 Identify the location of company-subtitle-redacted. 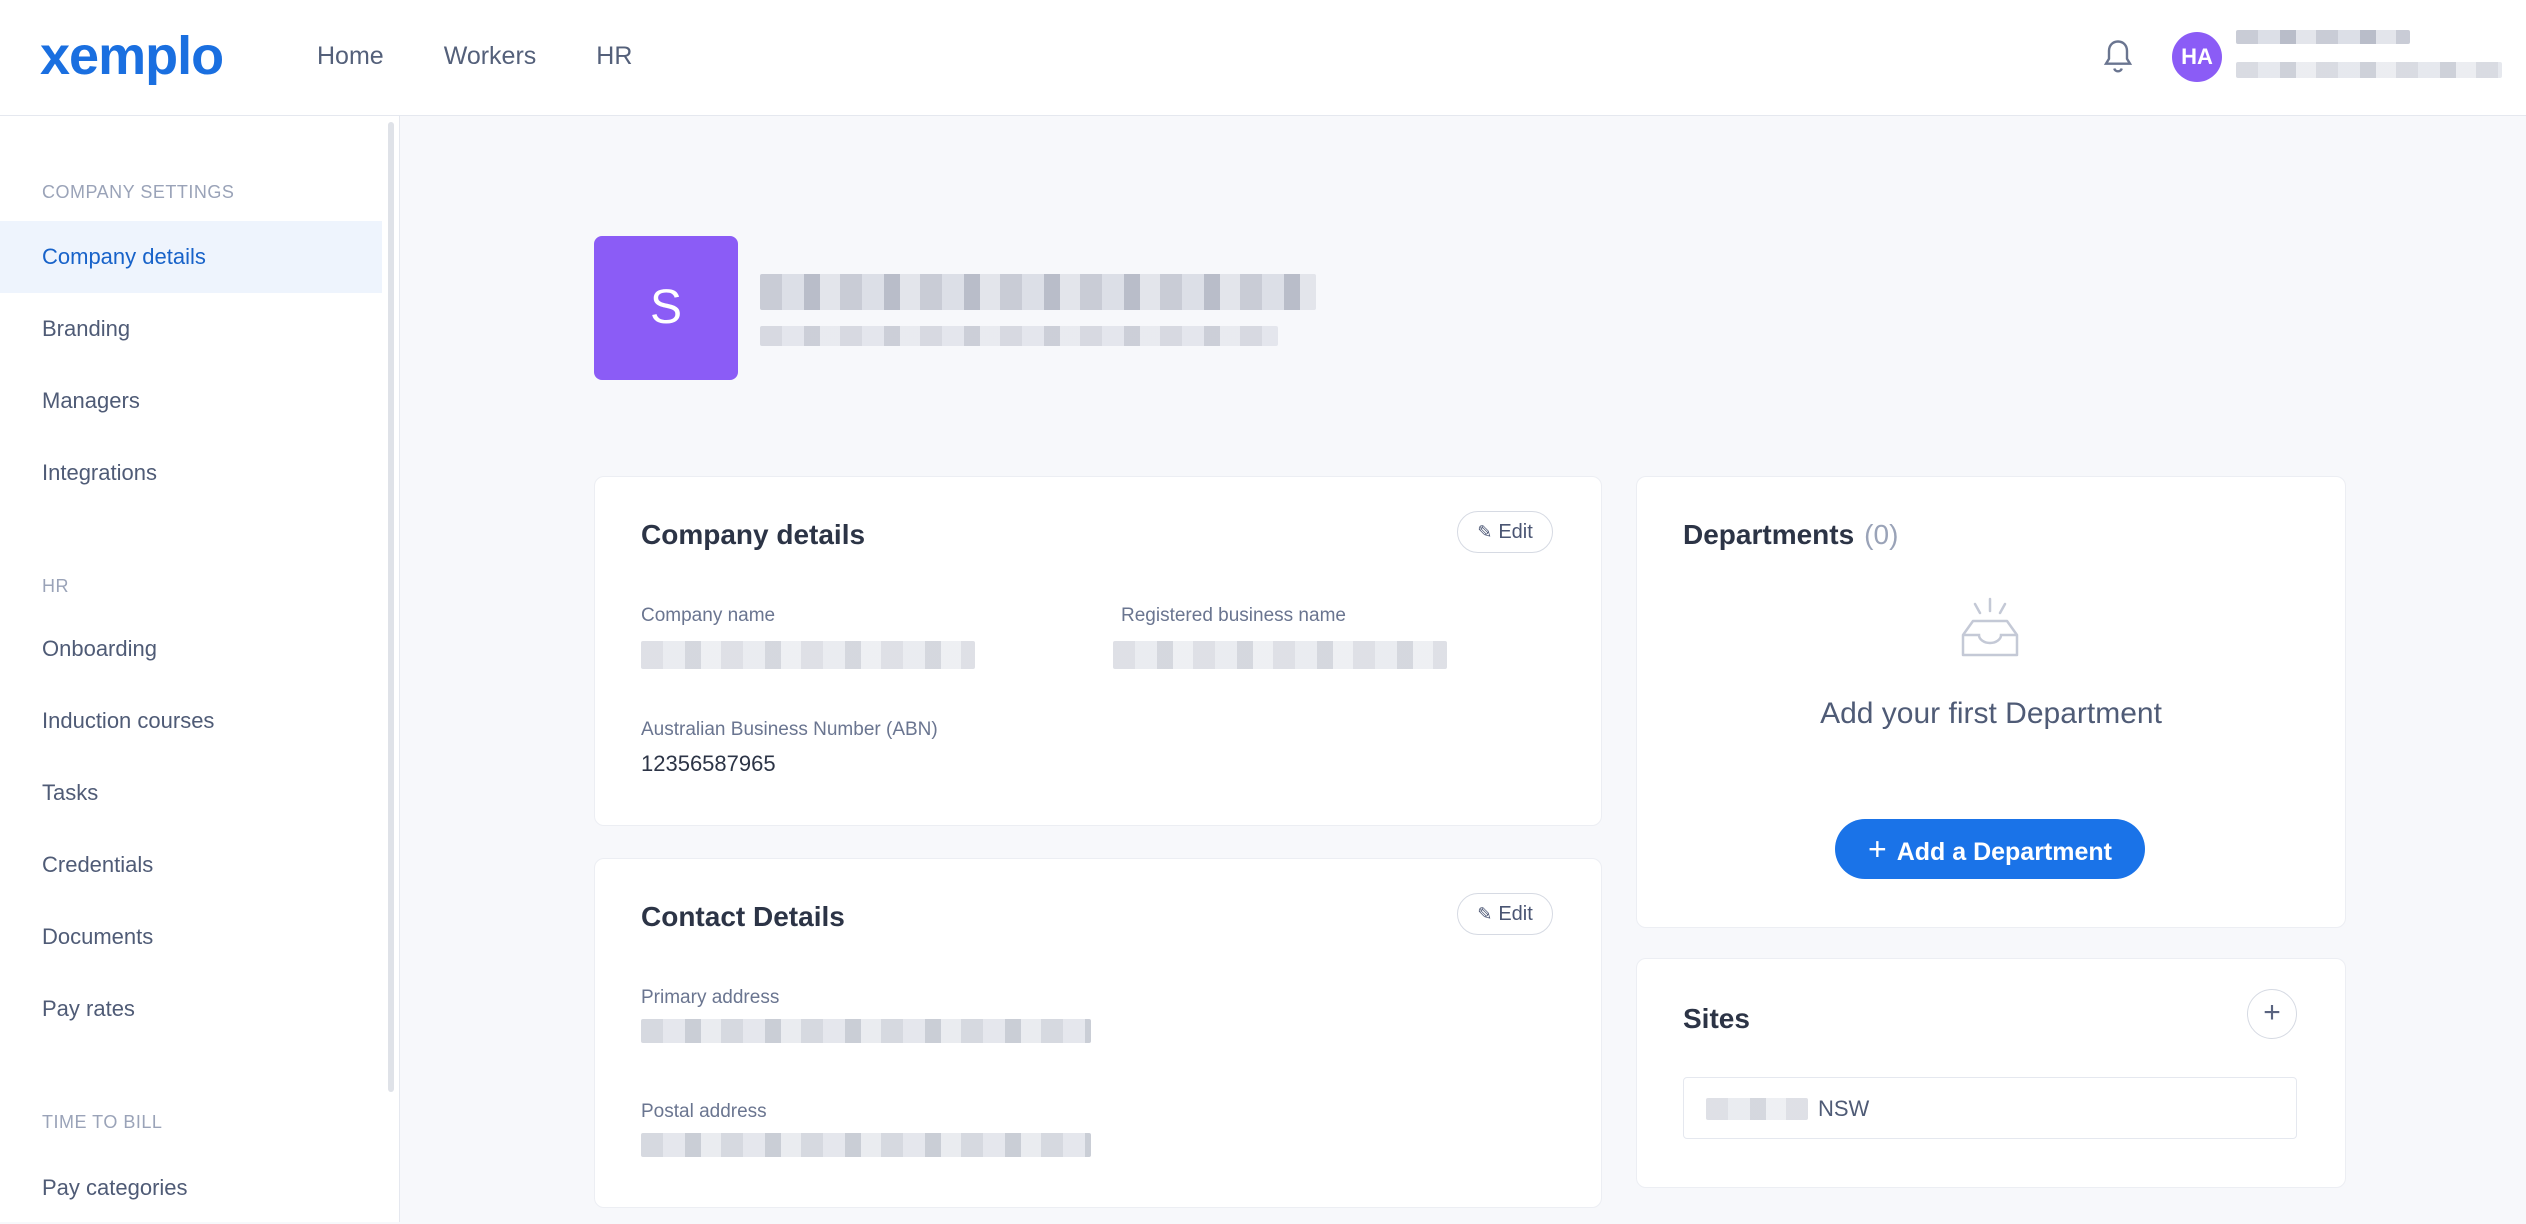
(1019, 336).